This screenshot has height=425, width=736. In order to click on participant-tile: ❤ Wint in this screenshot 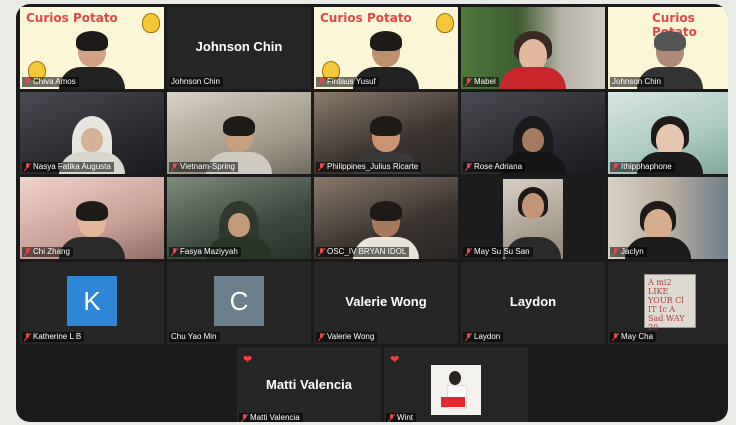, I will do `click(456, 384)`.